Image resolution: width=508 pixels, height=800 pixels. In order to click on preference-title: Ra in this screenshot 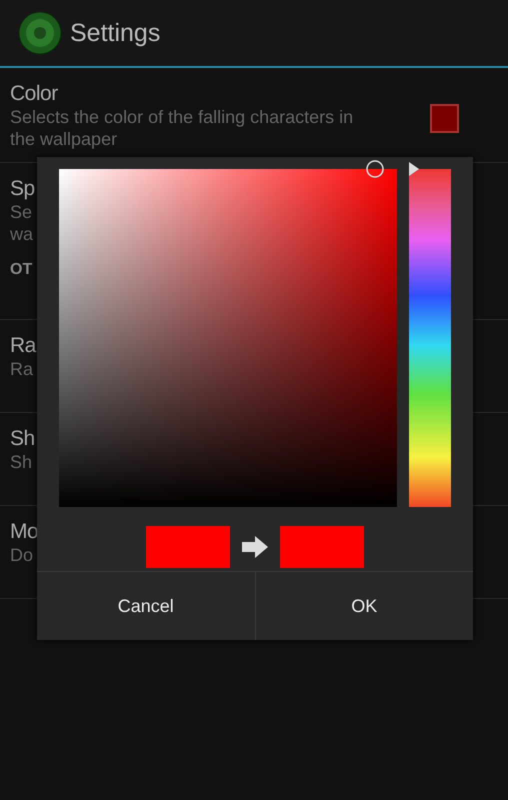, I will do `click(23, 346)`.